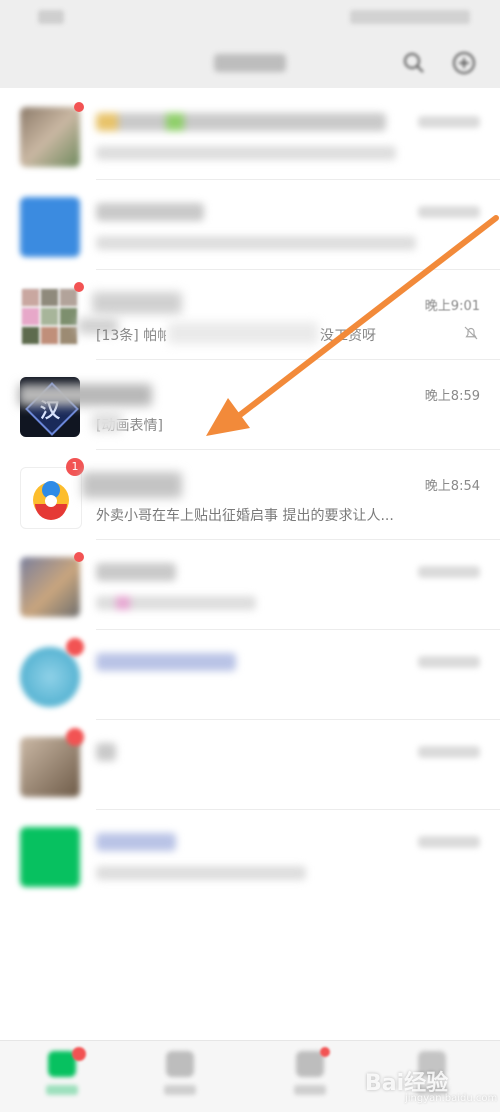 The width and height of the screenshot is (500, 1112). What do you see at coordinates (348, 336) in the screenshot?
I see `chat-preview: 没工资呀` at bounding box center [348, 336].